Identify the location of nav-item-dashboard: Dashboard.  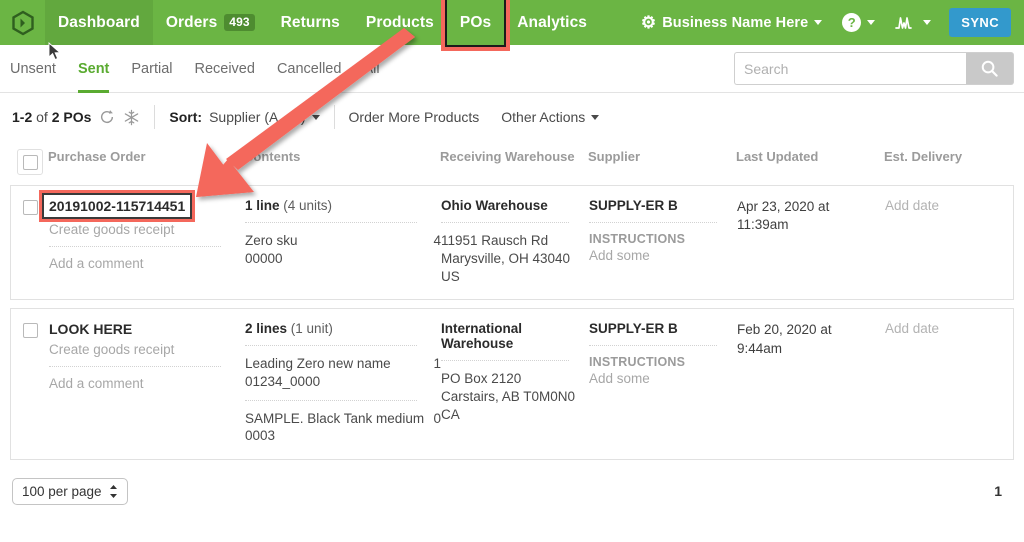
(99, 22).